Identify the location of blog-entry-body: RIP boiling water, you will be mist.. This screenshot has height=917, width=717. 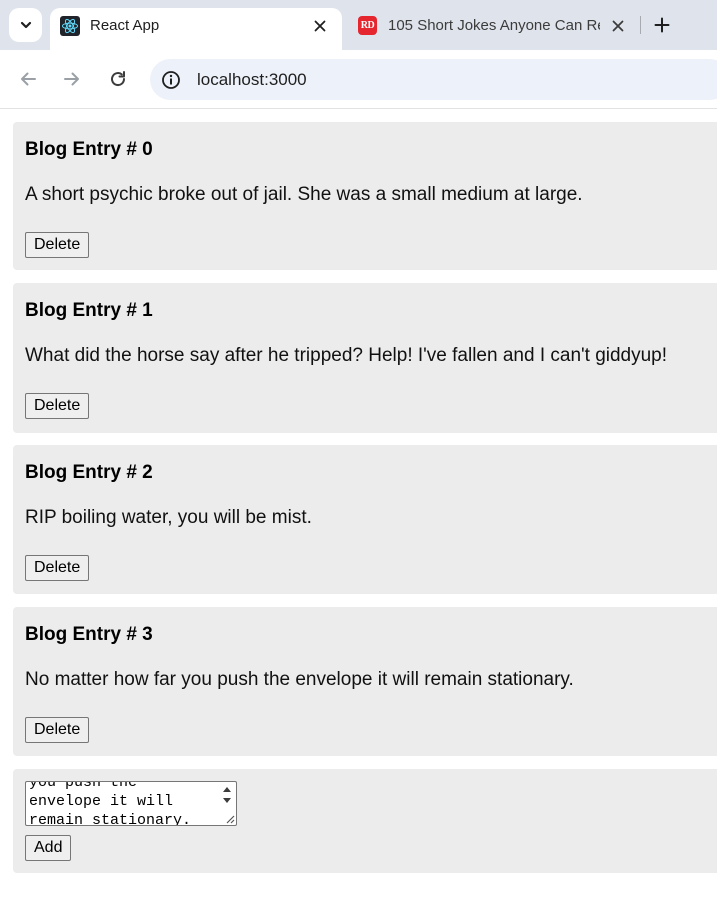
(168, 517).